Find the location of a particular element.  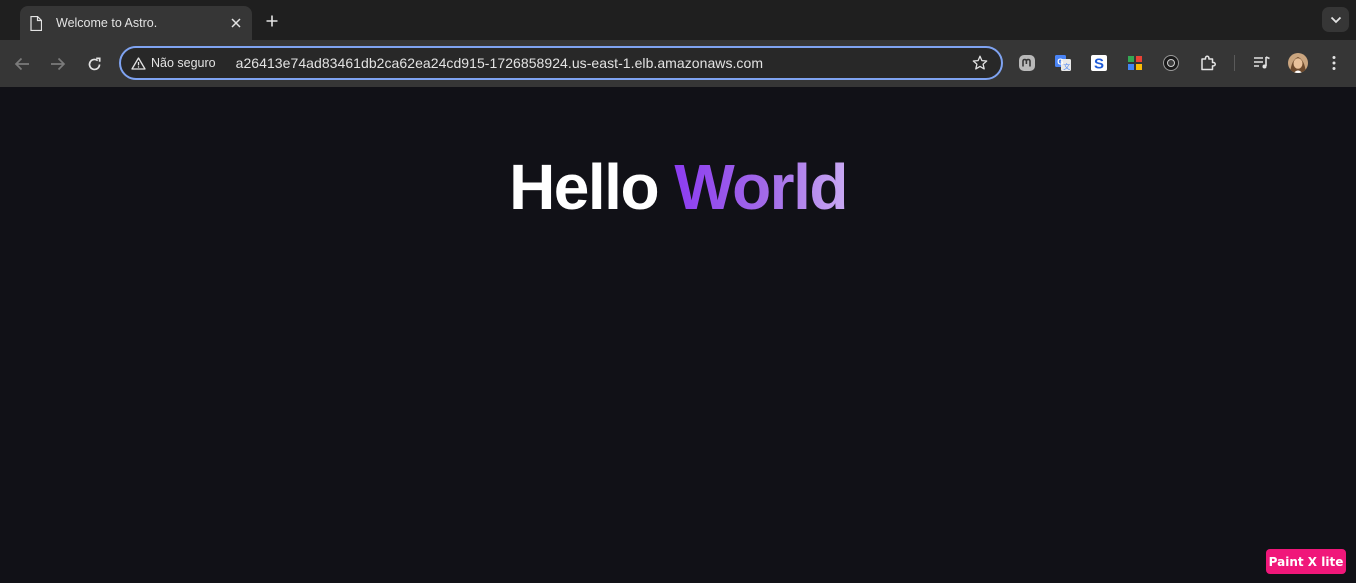

forward-button is located at coordinates (58, 64).